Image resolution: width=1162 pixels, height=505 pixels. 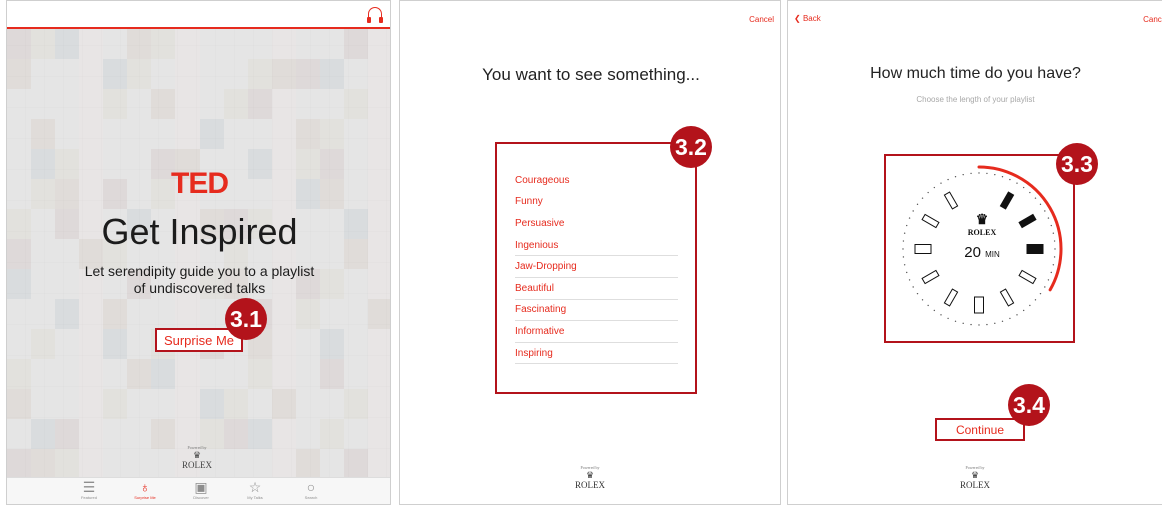 What do you see at coordinates (1029, 405) in the screenshot?
I see `step-badge-3-4: 3.4` at bounding box center [1029, 405].